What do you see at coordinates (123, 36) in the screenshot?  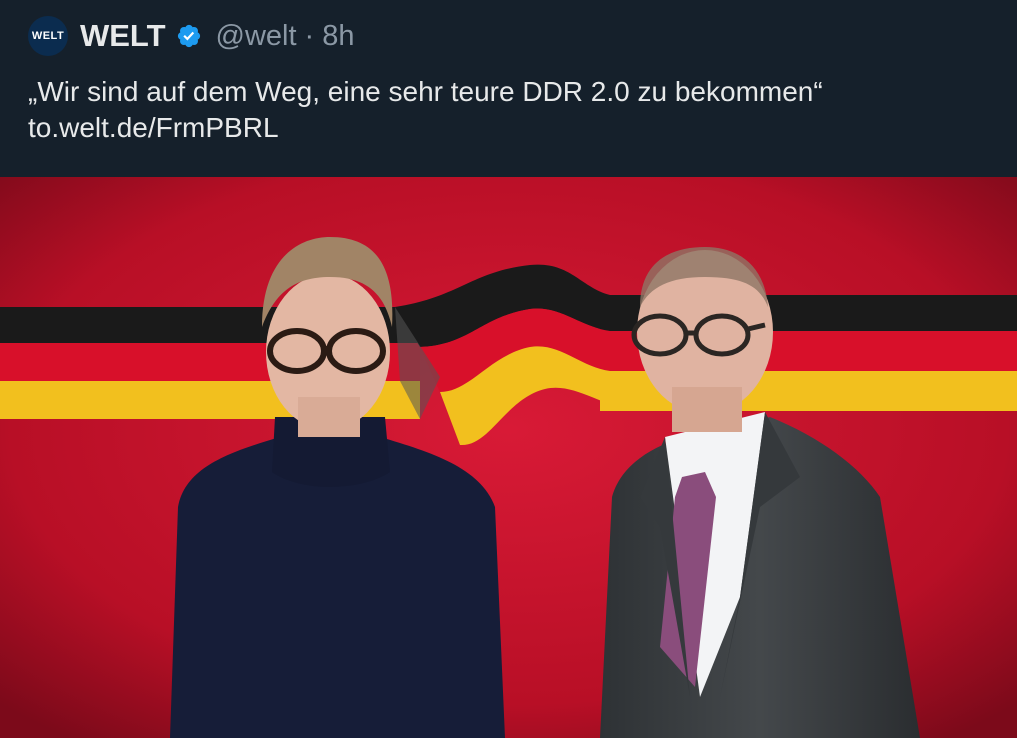 I see `account-name: WELT` at bounding box center [123, 36].